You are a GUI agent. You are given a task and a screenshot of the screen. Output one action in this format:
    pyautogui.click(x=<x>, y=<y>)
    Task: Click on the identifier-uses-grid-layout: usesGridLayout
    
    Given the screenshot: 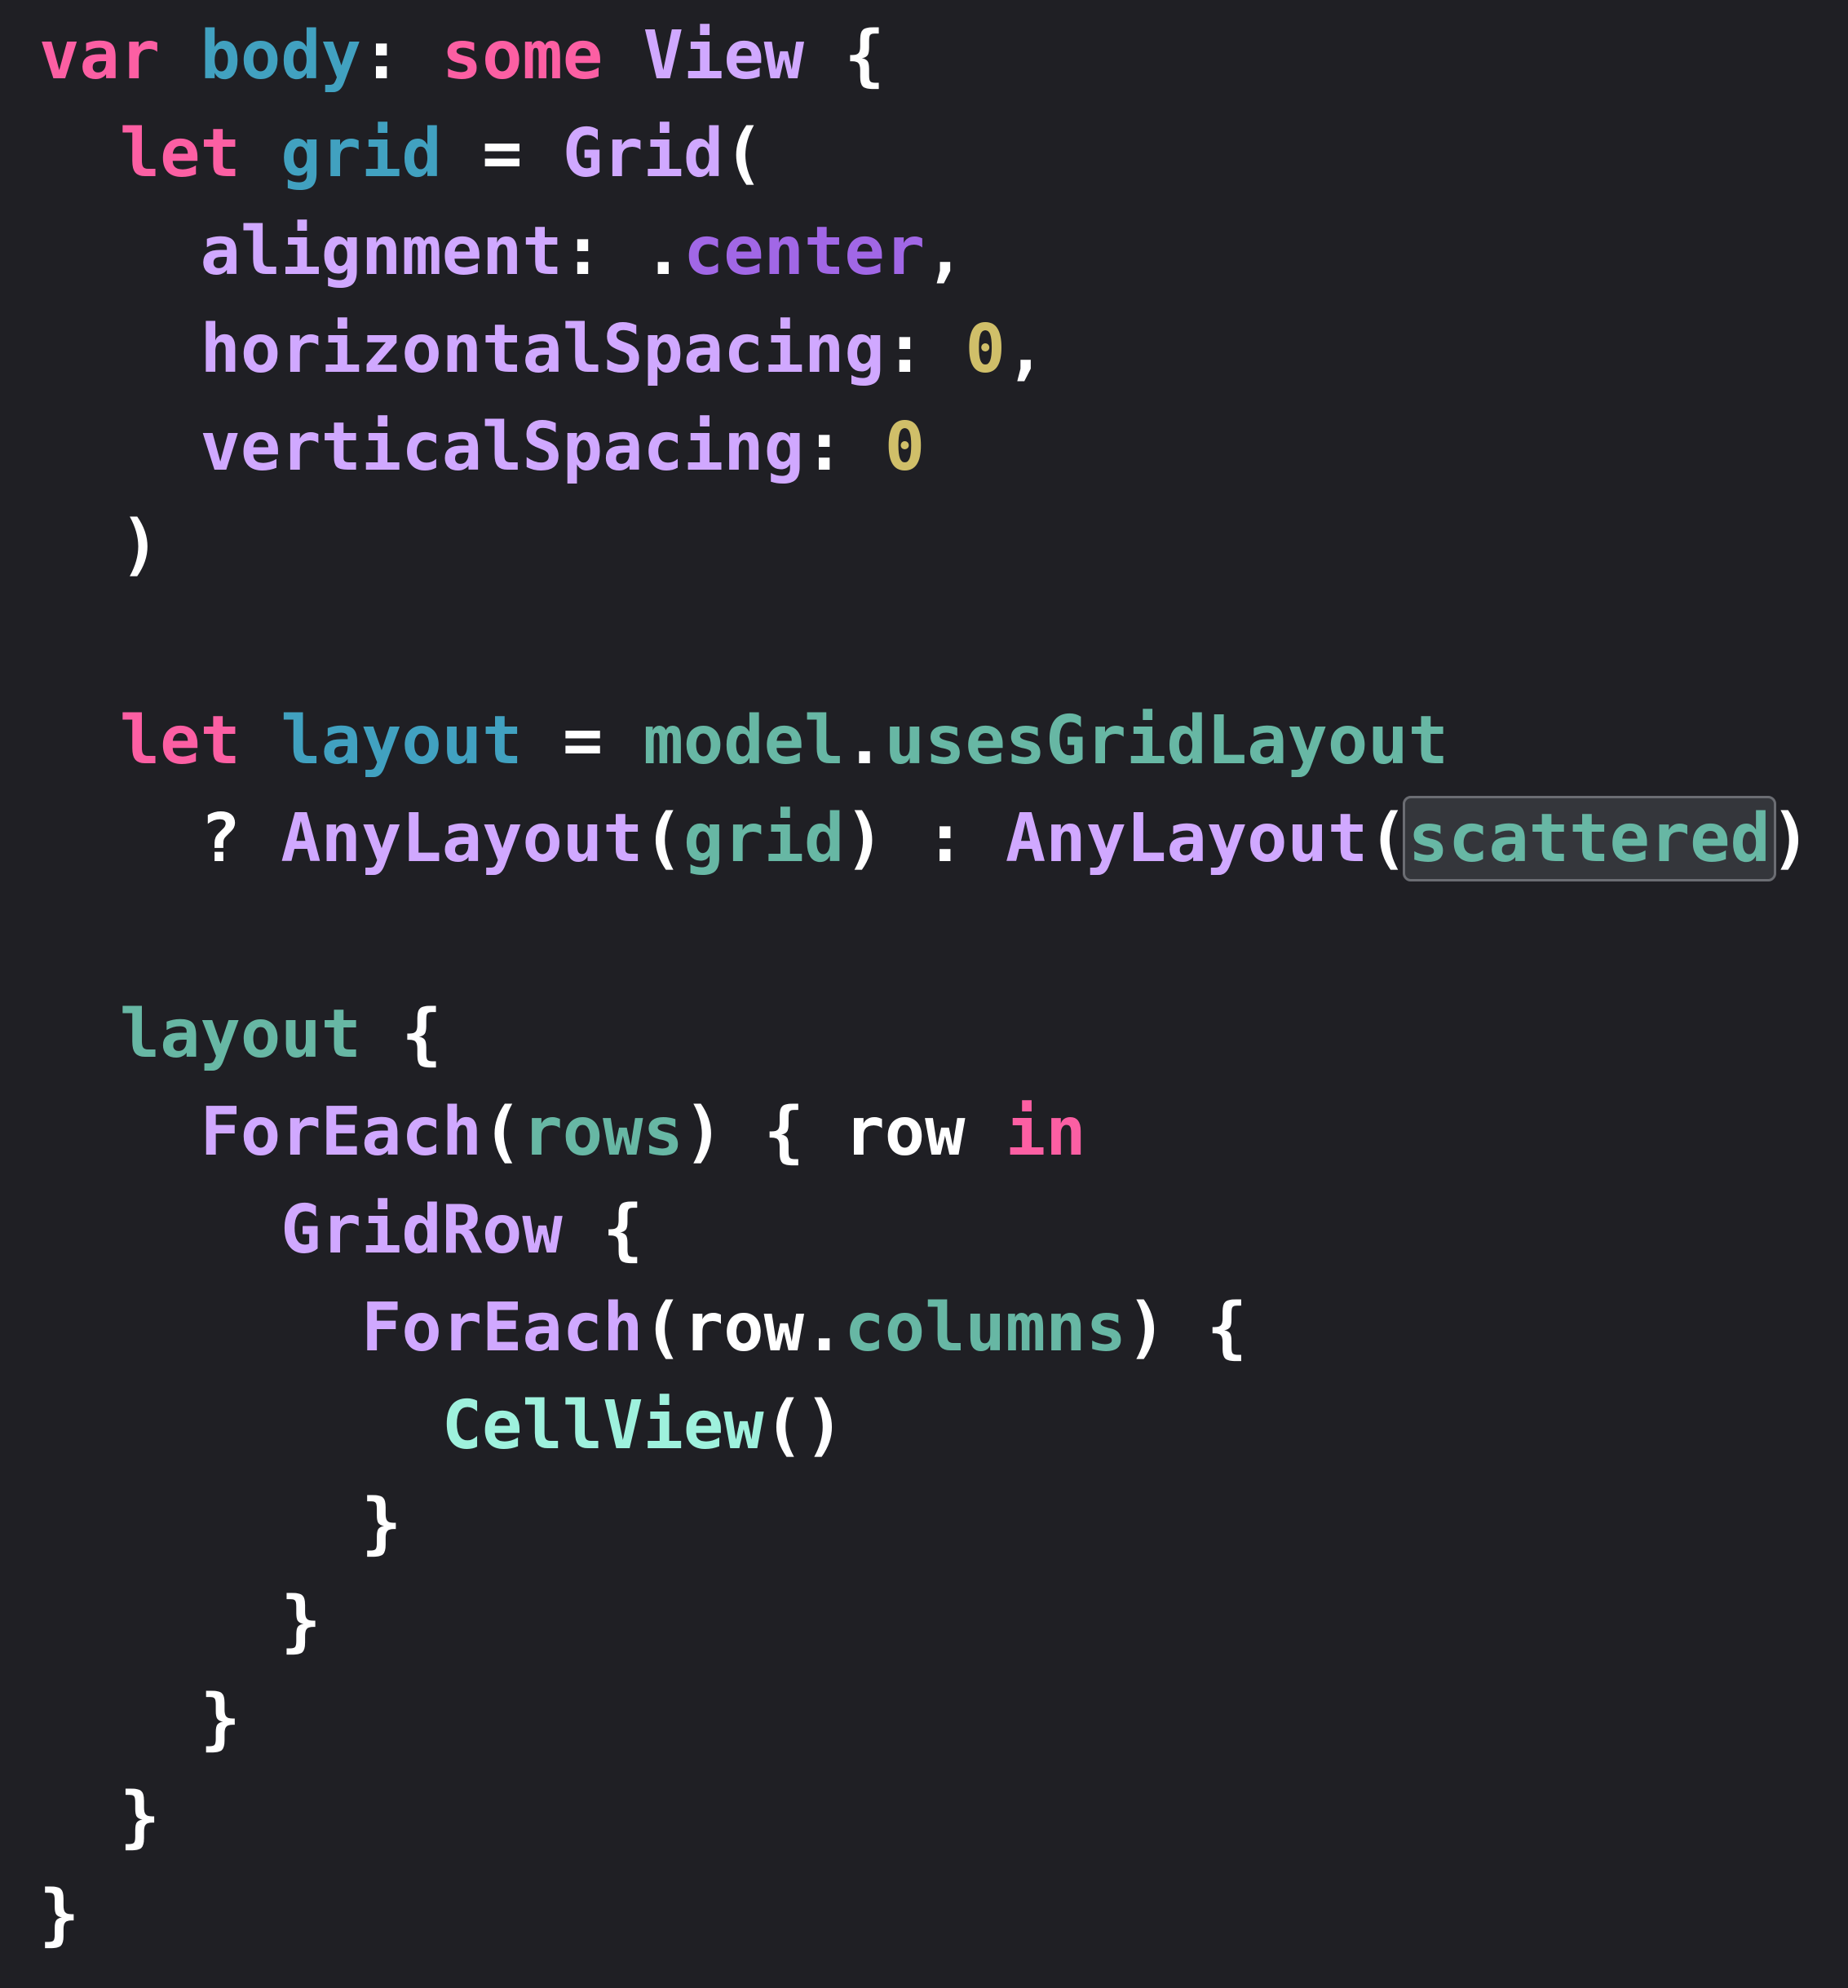 What is the action you would take?
    pyautogui.click(x=1166, y=741)
    